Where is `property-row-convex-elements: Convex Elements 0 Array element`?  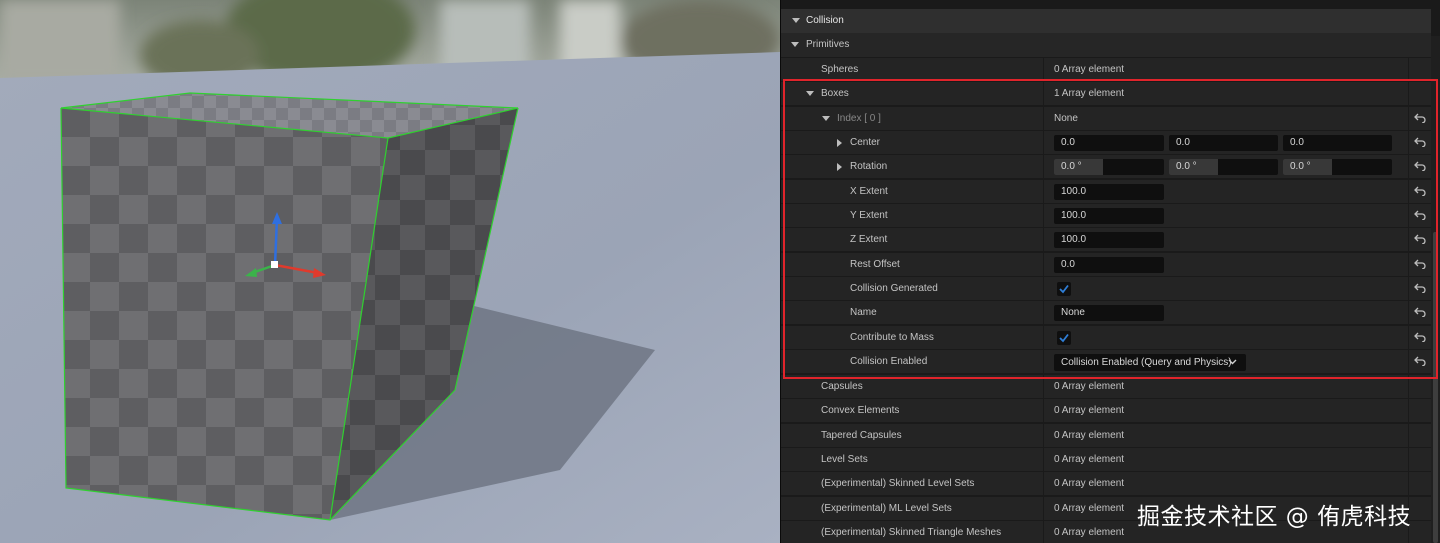 property-row-convex-elements: Convex Elements 0 Array element is located at coordinates (1106, 411).